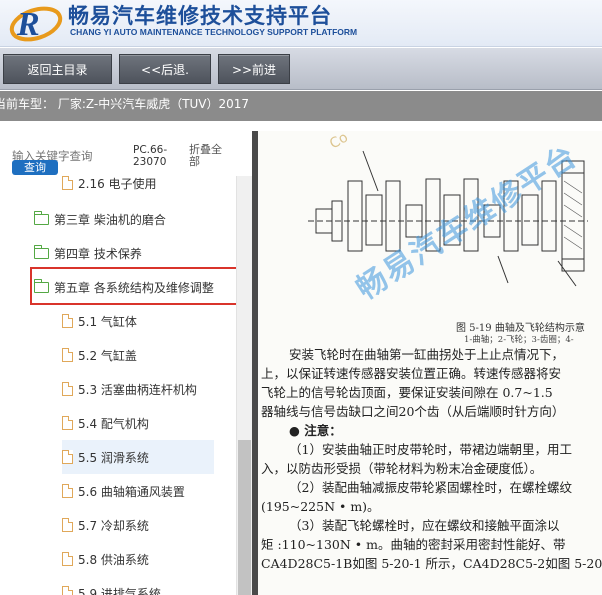  I want to click on search-button: 查询, so click(35, 167).